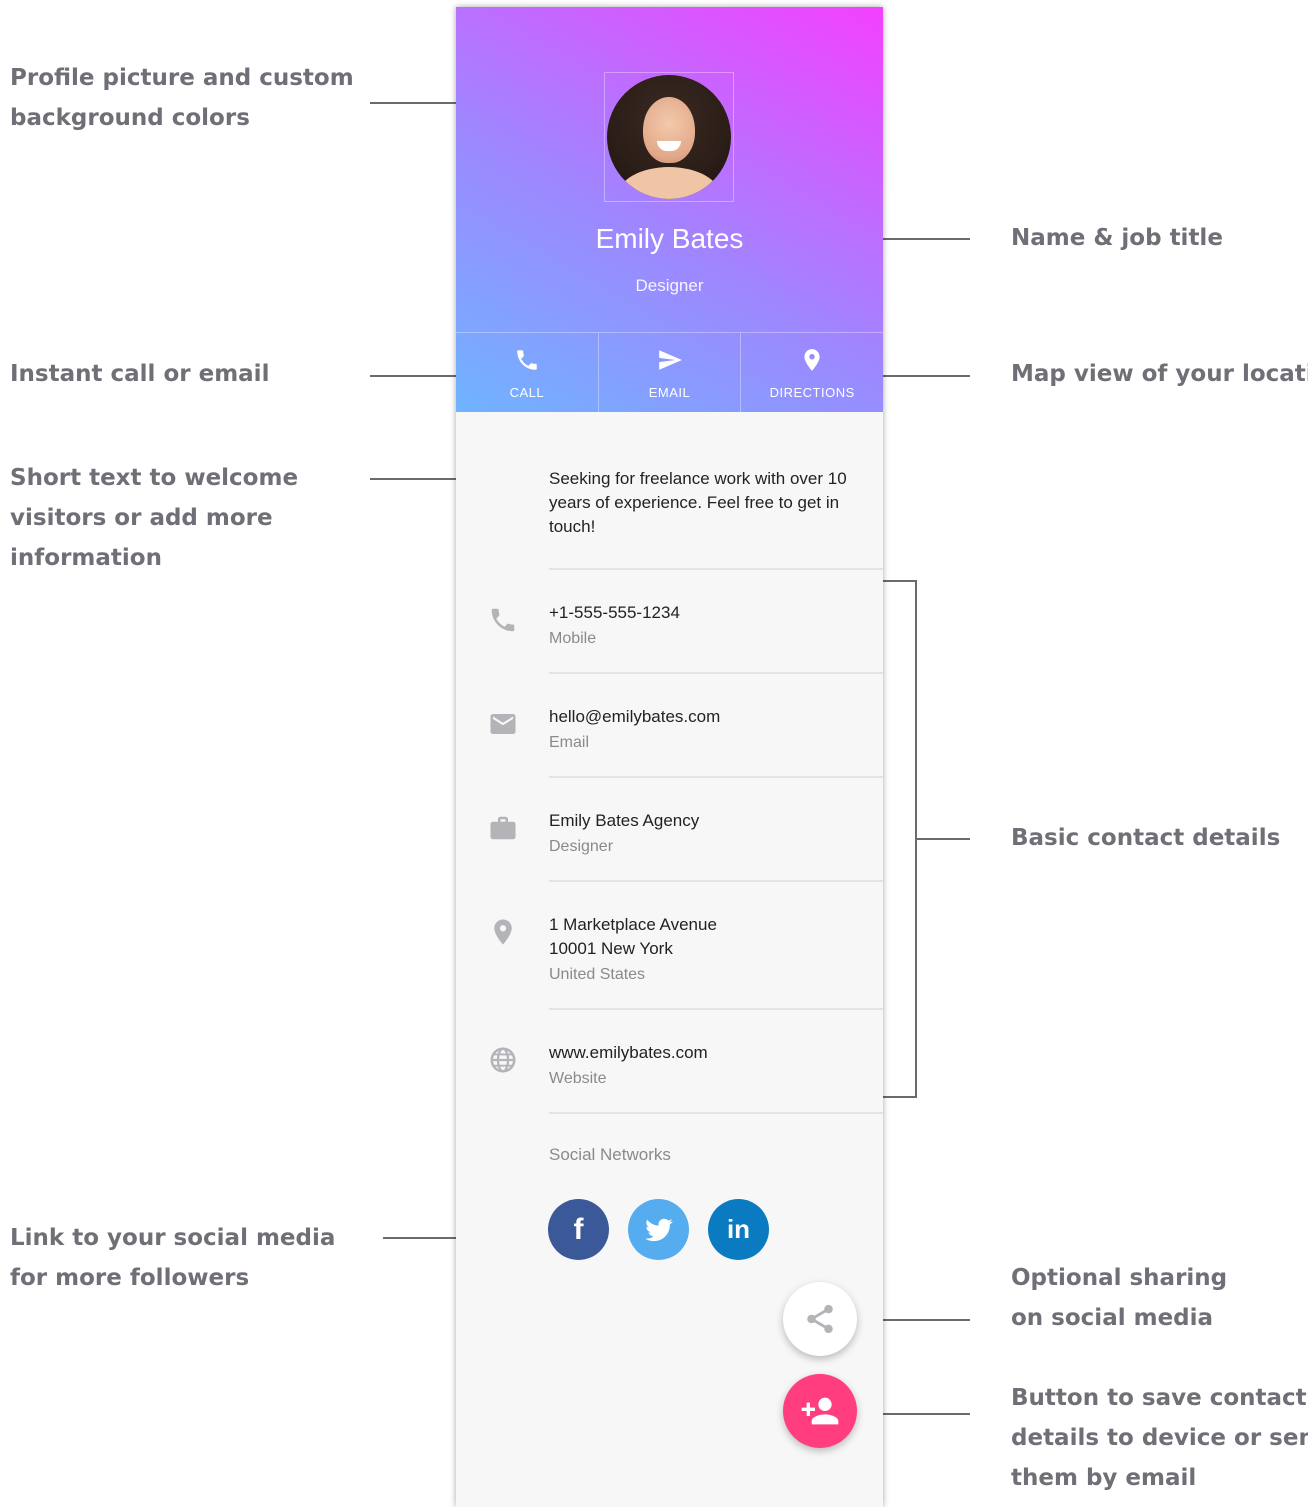 This screenshot has width=1308, height=1507. Describe the element at coordinates (1119, 1298) in the screenshot. I see `annotation-sharing: Optional sharing on social media` at that location.